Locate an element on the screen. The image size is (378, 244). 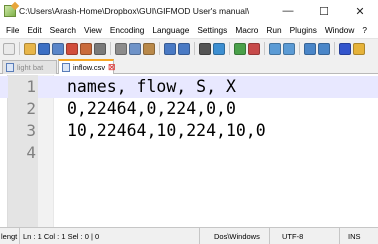
close-window-button: ✕ is located at coordinates (360, 11).